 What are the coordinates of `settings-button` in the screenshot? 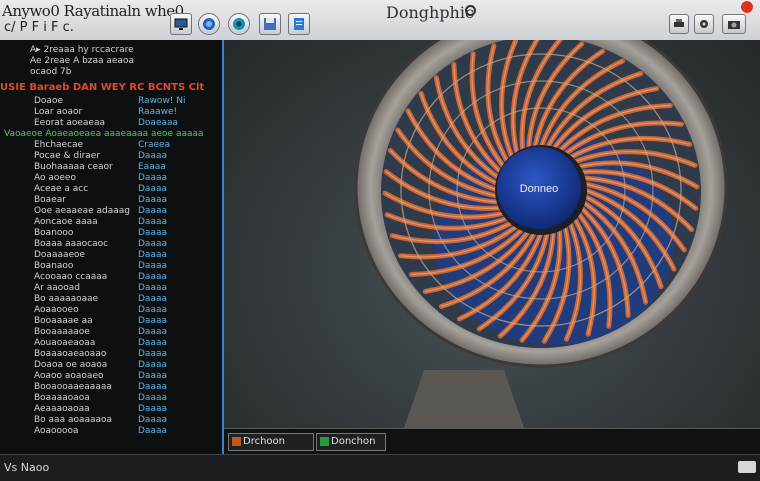 It's located at (704, 24).